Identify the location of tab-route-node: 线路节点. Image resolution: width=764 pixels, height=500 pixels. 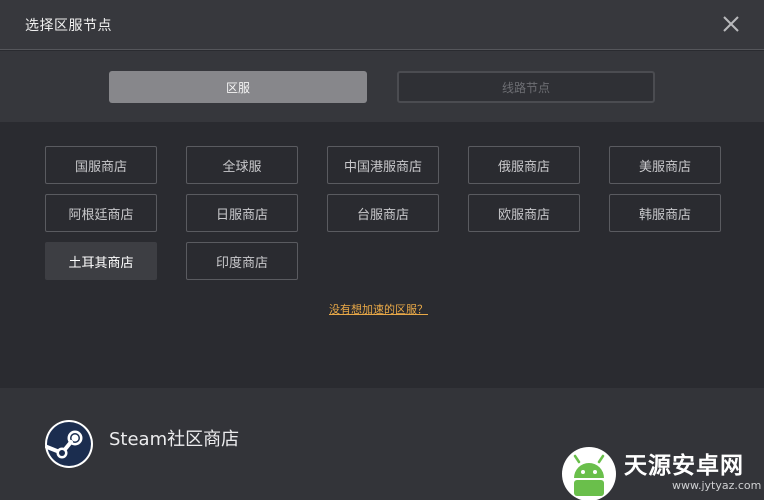
(526, 87).